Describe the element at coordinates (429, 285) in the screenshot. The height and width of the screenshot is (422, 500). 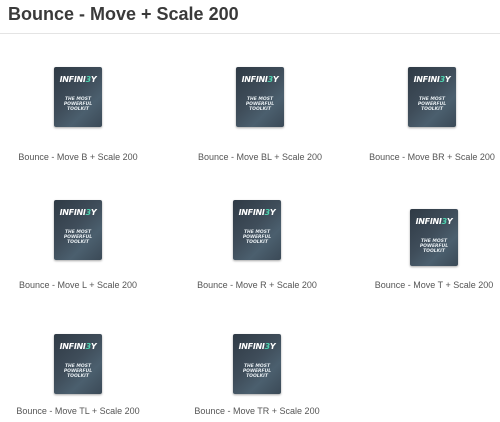
I see `preset-caption: Bounce - Move T + Scale 200` at that location.